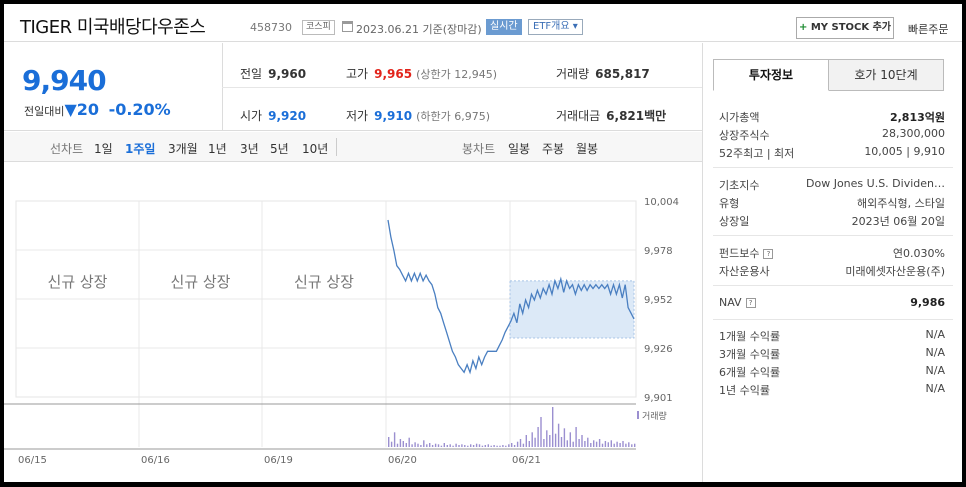 This screenshot has width=966, height=487. What do you see at coordinates (655, 116) in the screenshot?
I see `trade-amount-unit: 백만` at bounding box center [655, 116].